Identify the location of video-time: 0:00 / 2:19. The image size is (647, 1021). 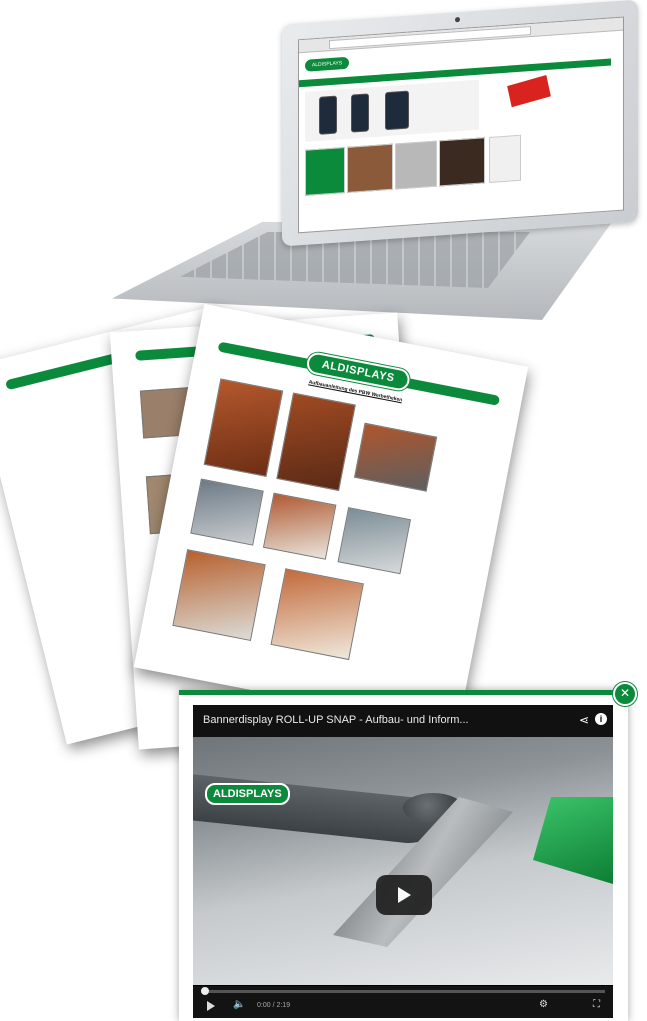
(274, 1005).